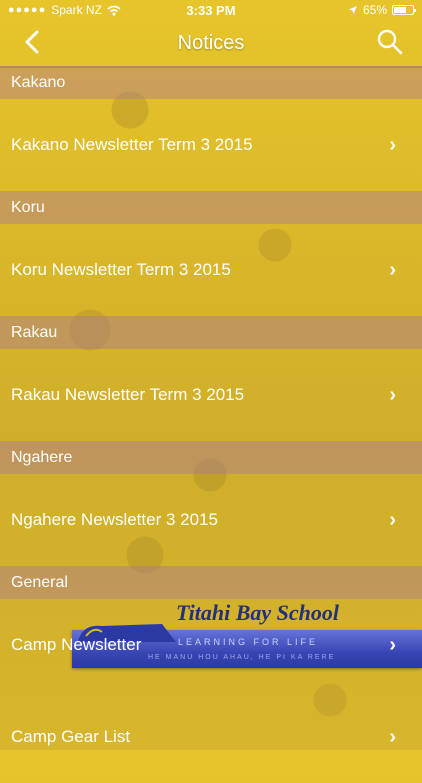 The height and width of the screenshot is (783, 422). I want to click on notice-row-rakau-newsletter: Rakau Newsletter Term 3 2015 ›, so click(211, 395).